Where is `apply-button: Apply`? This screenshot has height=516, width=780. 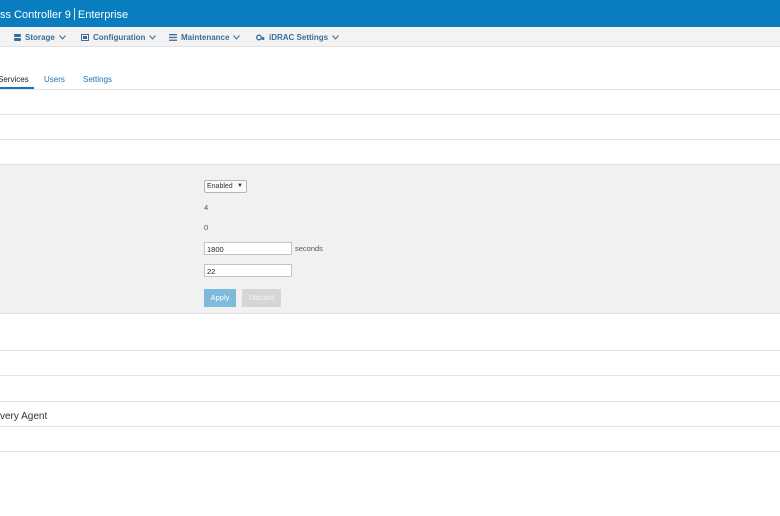
apply-button: Apply is located at coordinates (220, 298).